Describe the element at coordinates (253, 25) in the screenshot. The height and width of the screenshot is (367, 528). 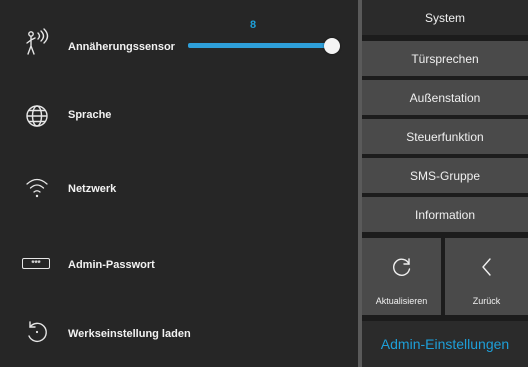
I see `proximity-sensor-value: 8` at that location.